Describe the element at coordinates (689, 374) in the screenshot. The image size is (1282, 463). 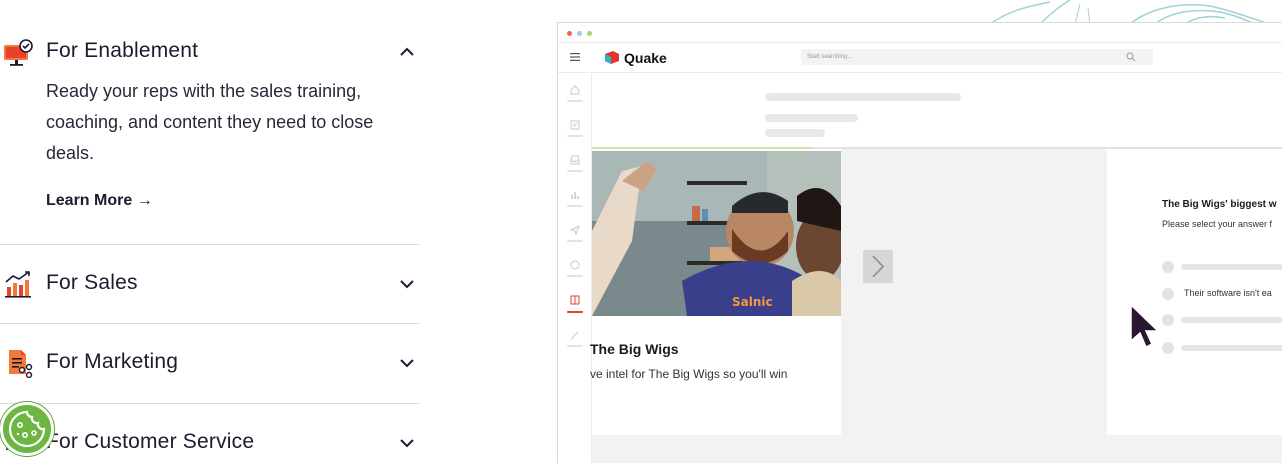
I see `card-description: ve intel for The Big Wigs so you'll win` at that location.